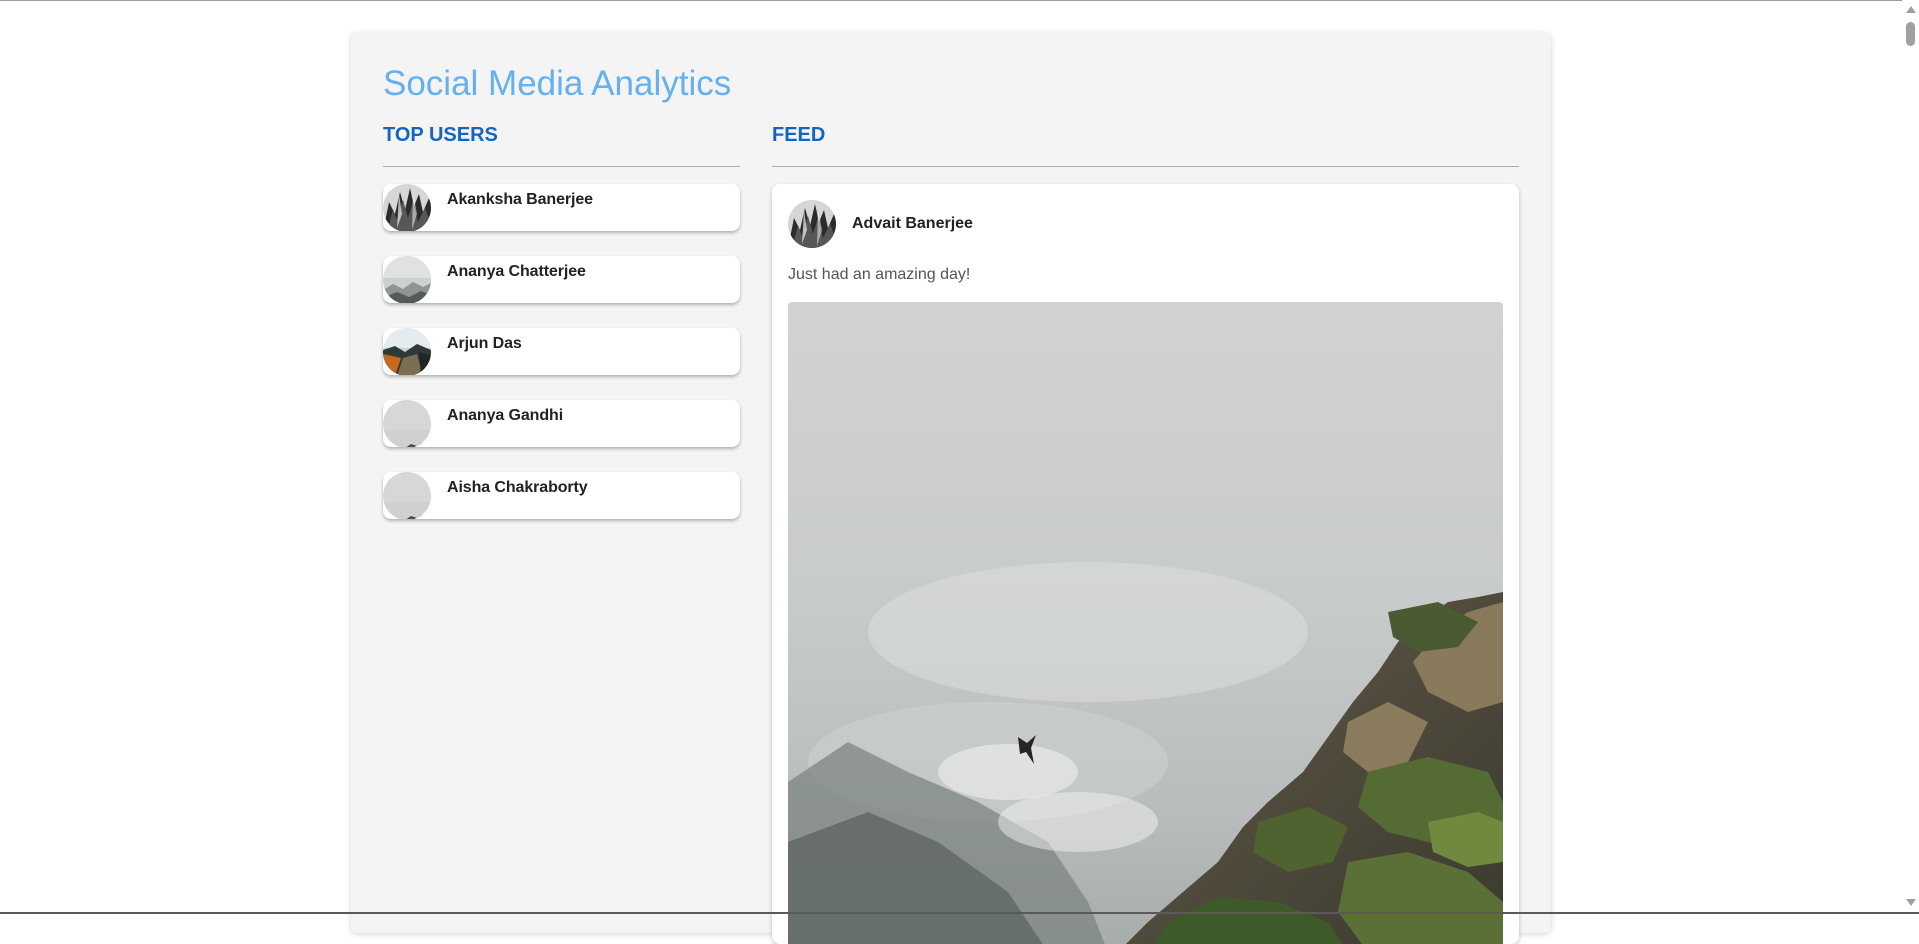 The width and height of the screenshot is (1919, 944). What do you see at coordinates (505, 415) in the screenshot?
I see `user-name: Ananya Gandhi` at bounding box center [505, 415].